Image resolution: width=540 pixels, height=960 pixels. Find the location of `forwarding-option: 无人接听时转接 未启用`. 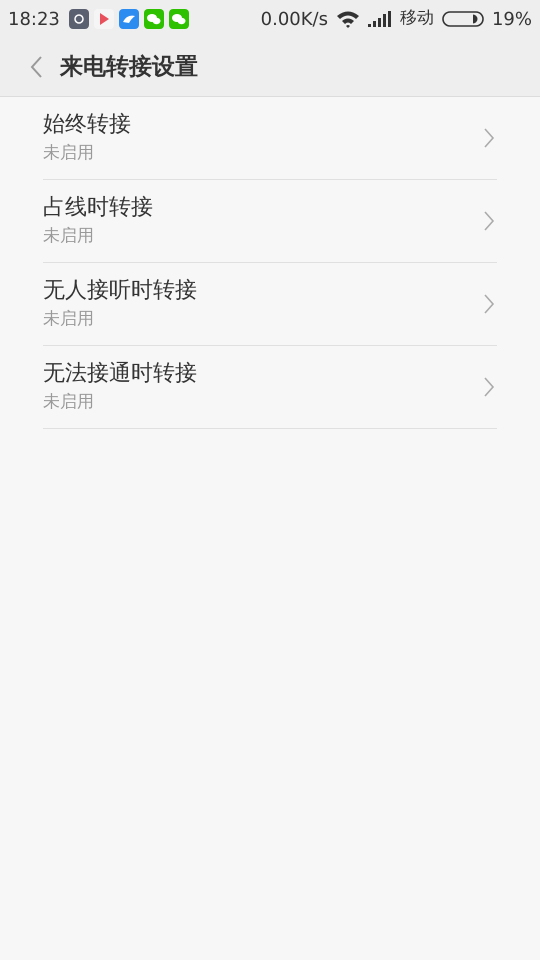

forwarding-option: 无人接听时转接 未启用 is located at coordinates (270, 304).